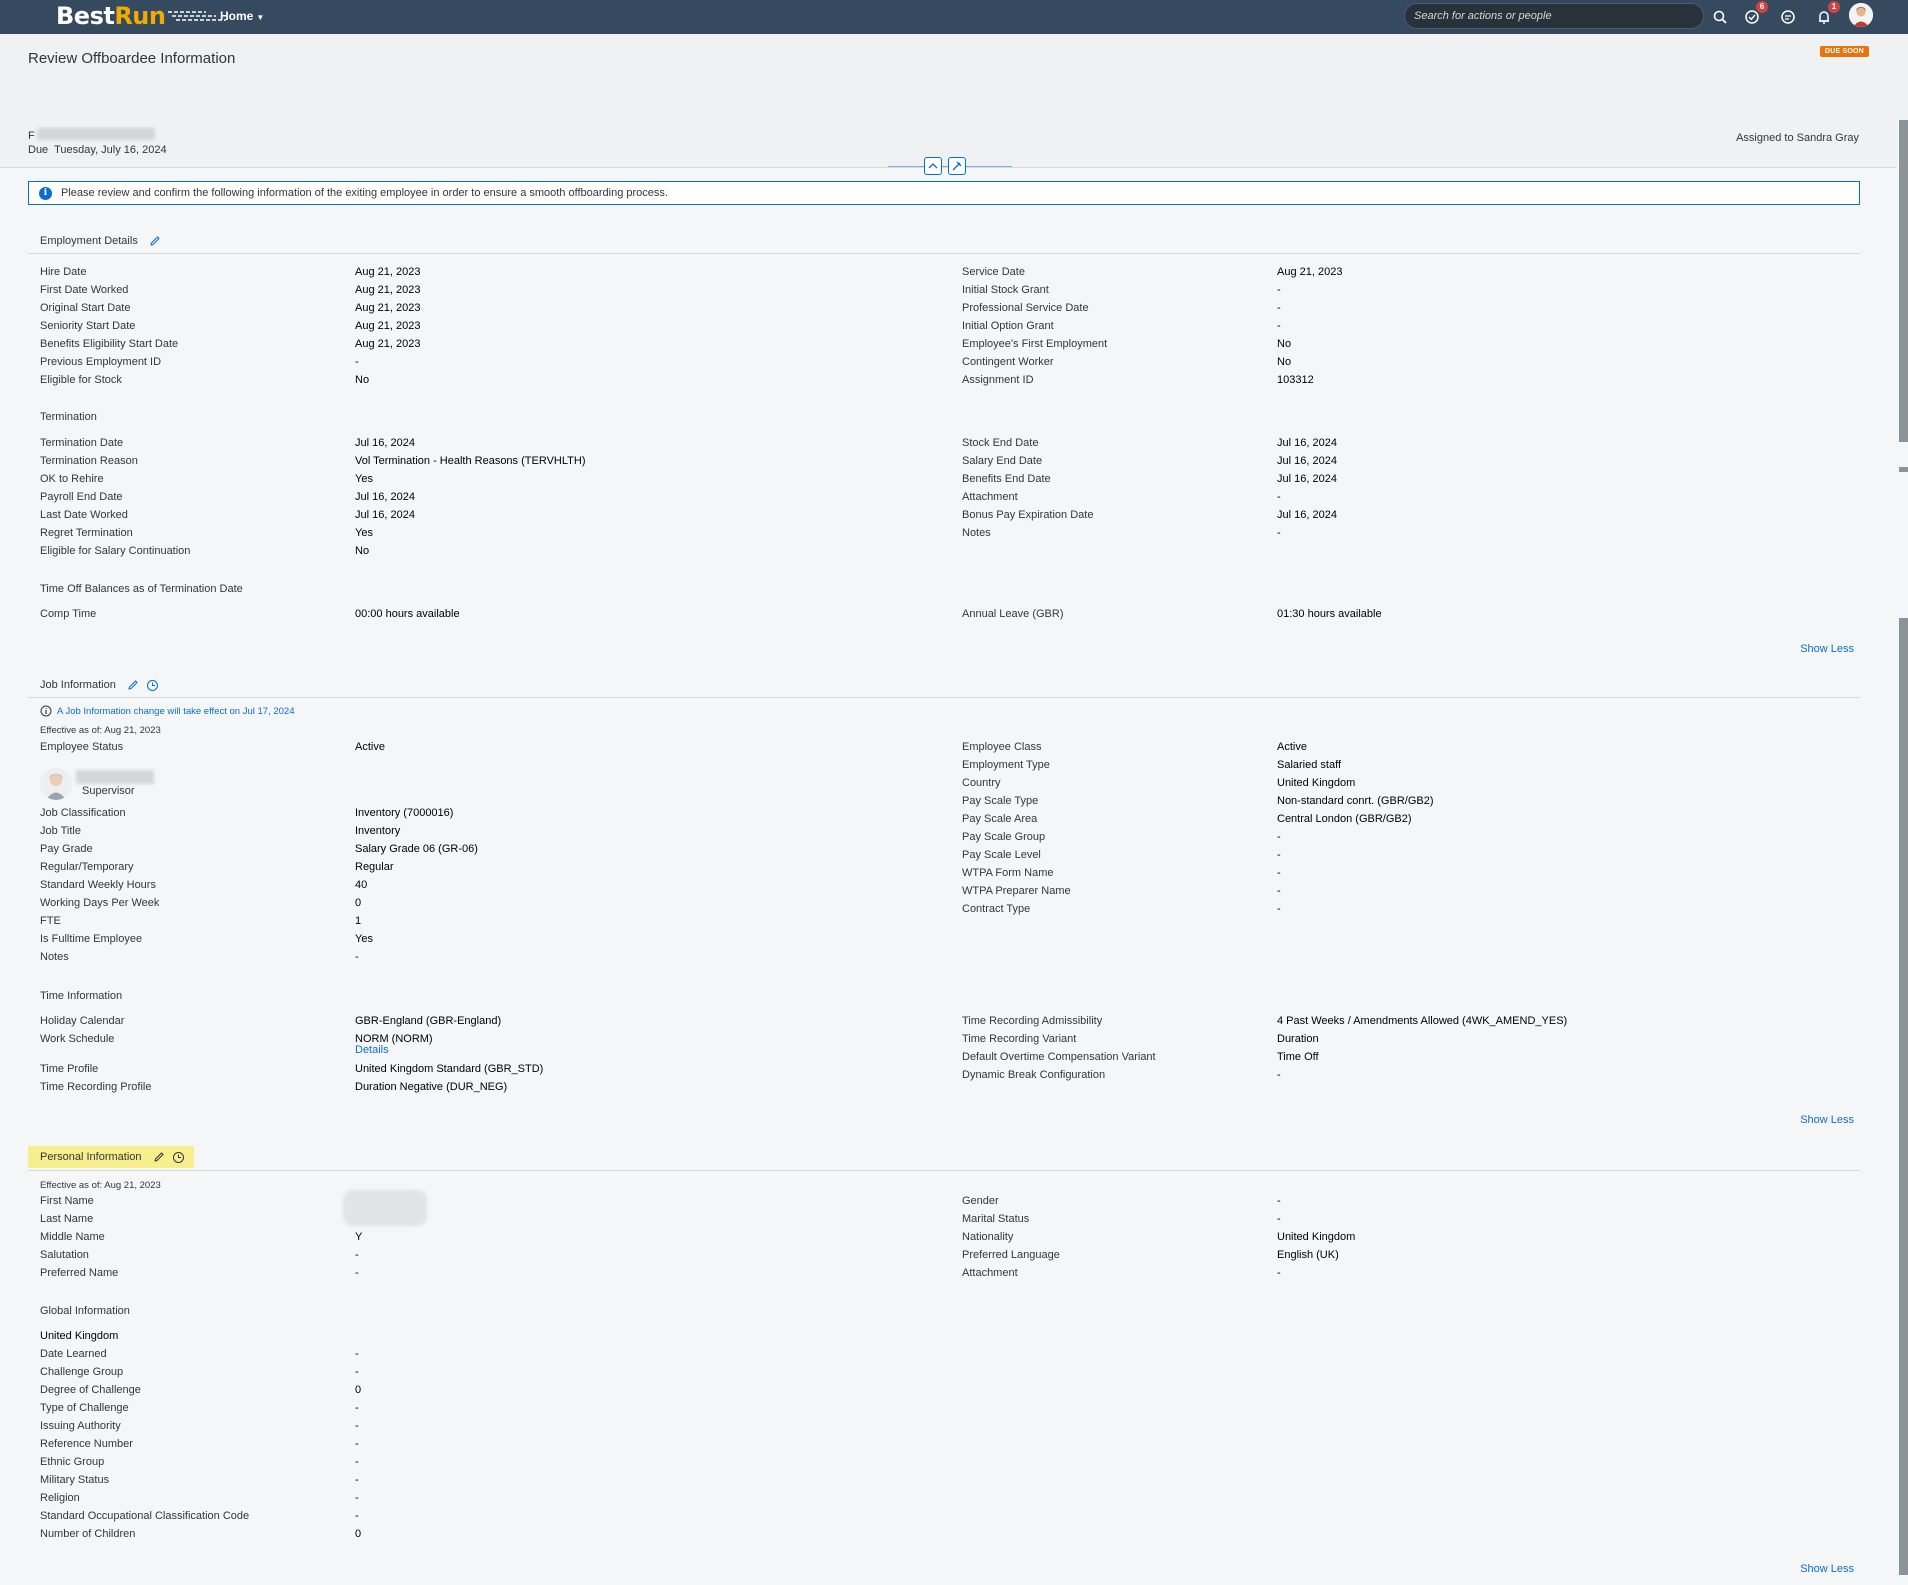 The height and width of the screenshot is (1585, 1908). What do you see at coordinates (372, 1050) in the screenshot?
I see `work-schedule-details-link: Details` at bounding box center [372, 1050].